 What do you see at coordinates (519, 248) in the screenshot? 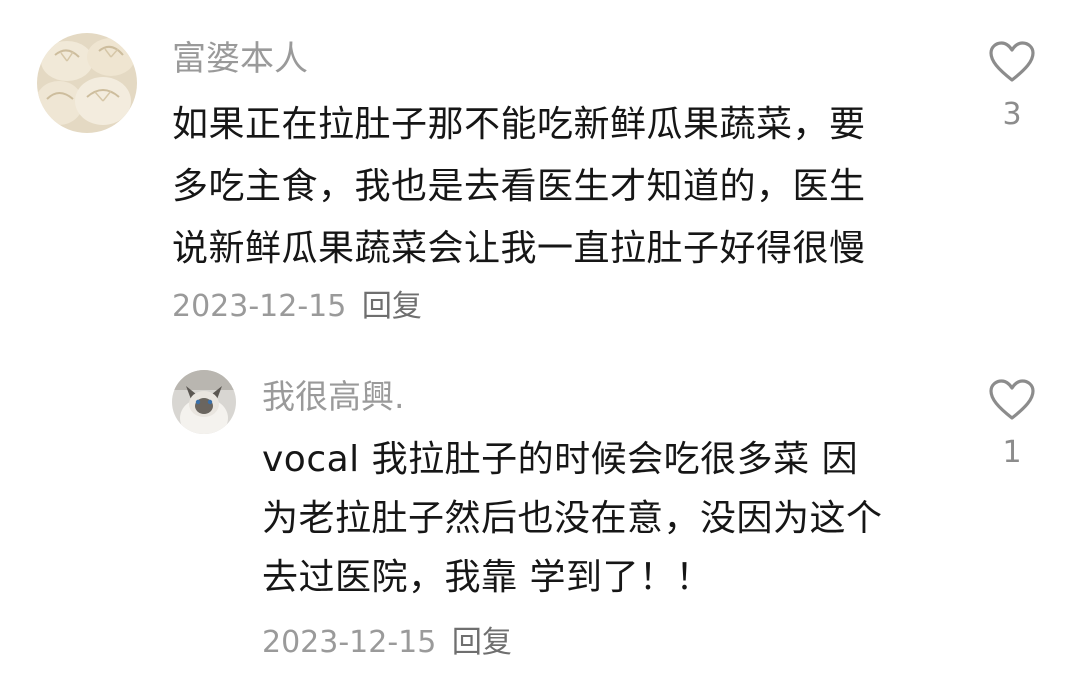
I see `comment-text-line: 说新鲜瓜果蔬菜会让我一直拉肚子好得很慢` at bounding box center [519, 248].